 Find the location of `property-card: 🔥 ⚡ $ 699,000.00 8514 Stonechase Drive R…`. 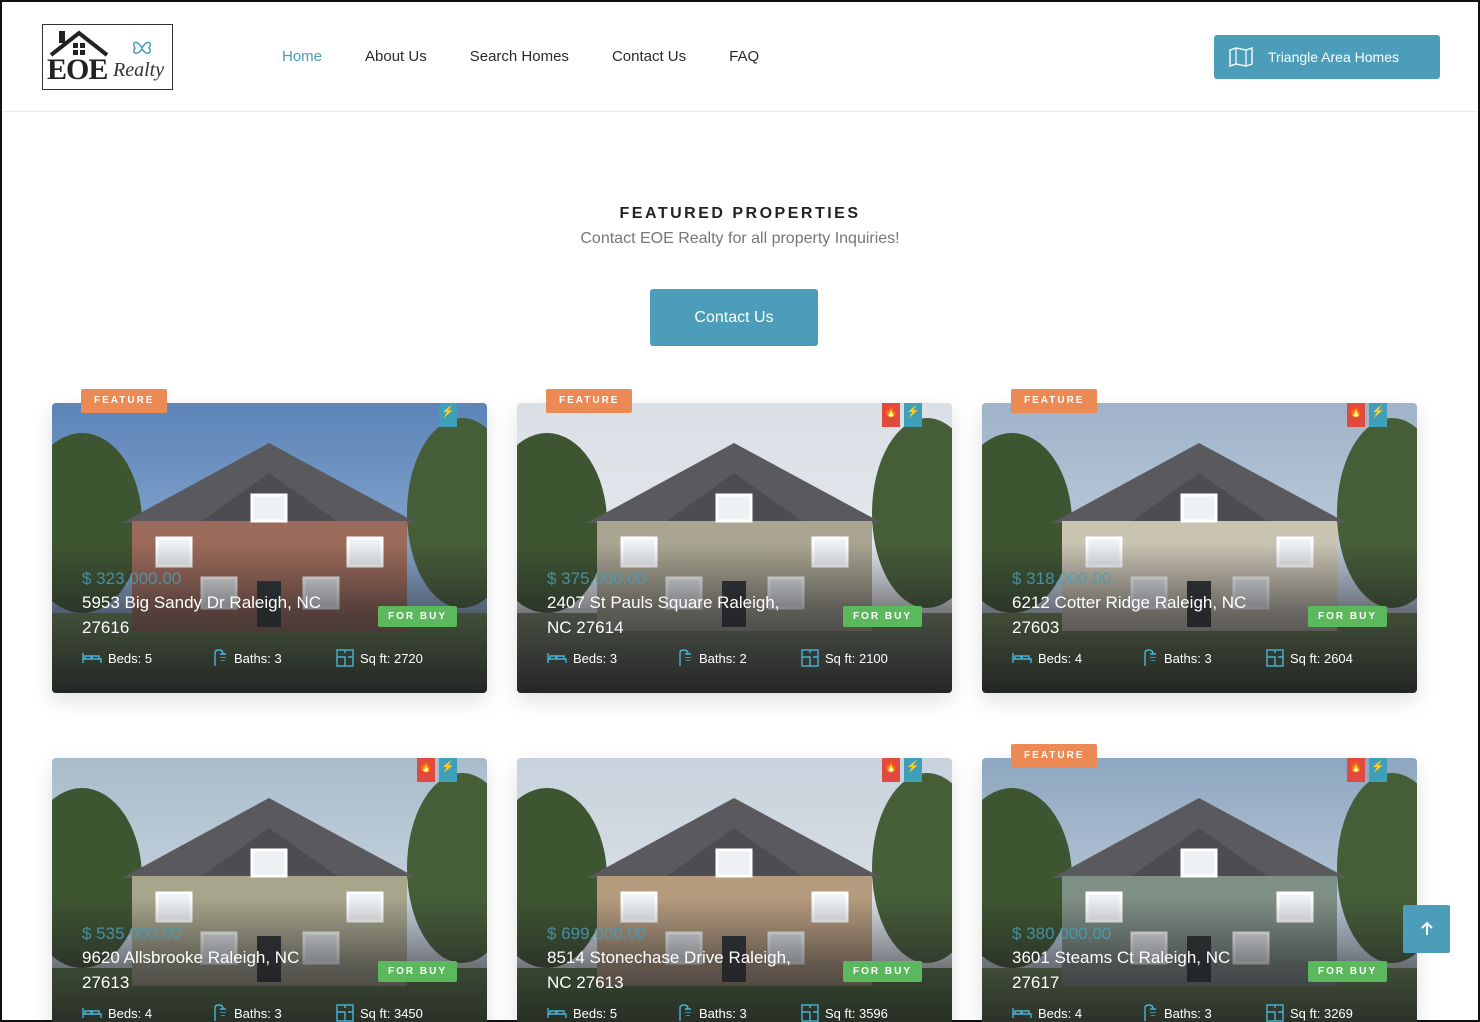

property-card: 🔥 ⚡ $ 699,000.00 8514 Stonechase Drive R… is located at coordinates (734, 890).